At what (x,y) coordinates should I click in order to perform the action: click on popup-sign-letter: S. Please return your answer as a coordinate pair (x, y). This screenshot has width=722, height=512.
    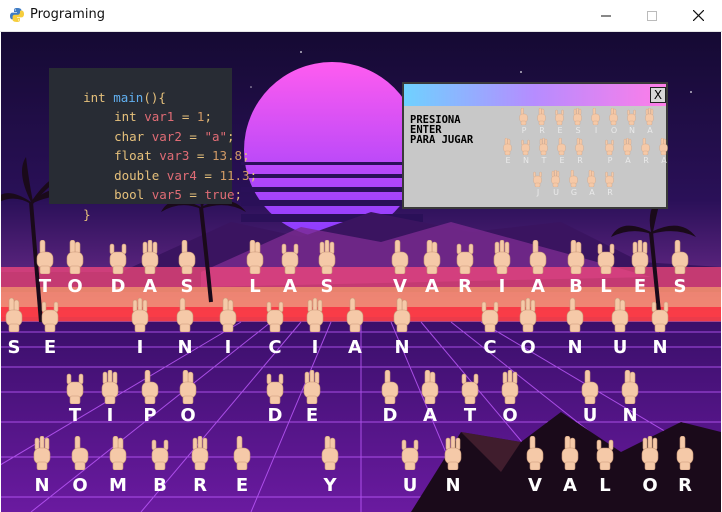
    Looking at the image, I should click on (578, 130).